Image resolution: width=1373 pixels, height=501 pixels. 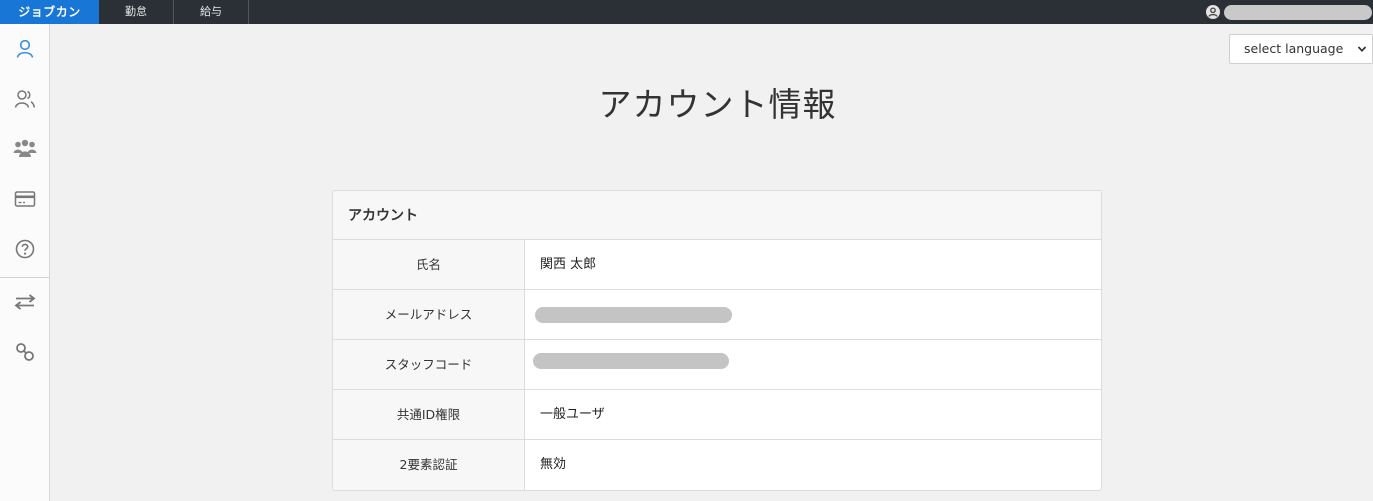 What do you see at coordinates (49, 12) in the screenshot?
I see `brand-logo: ジョブカン` at bounding box center [49, 12].